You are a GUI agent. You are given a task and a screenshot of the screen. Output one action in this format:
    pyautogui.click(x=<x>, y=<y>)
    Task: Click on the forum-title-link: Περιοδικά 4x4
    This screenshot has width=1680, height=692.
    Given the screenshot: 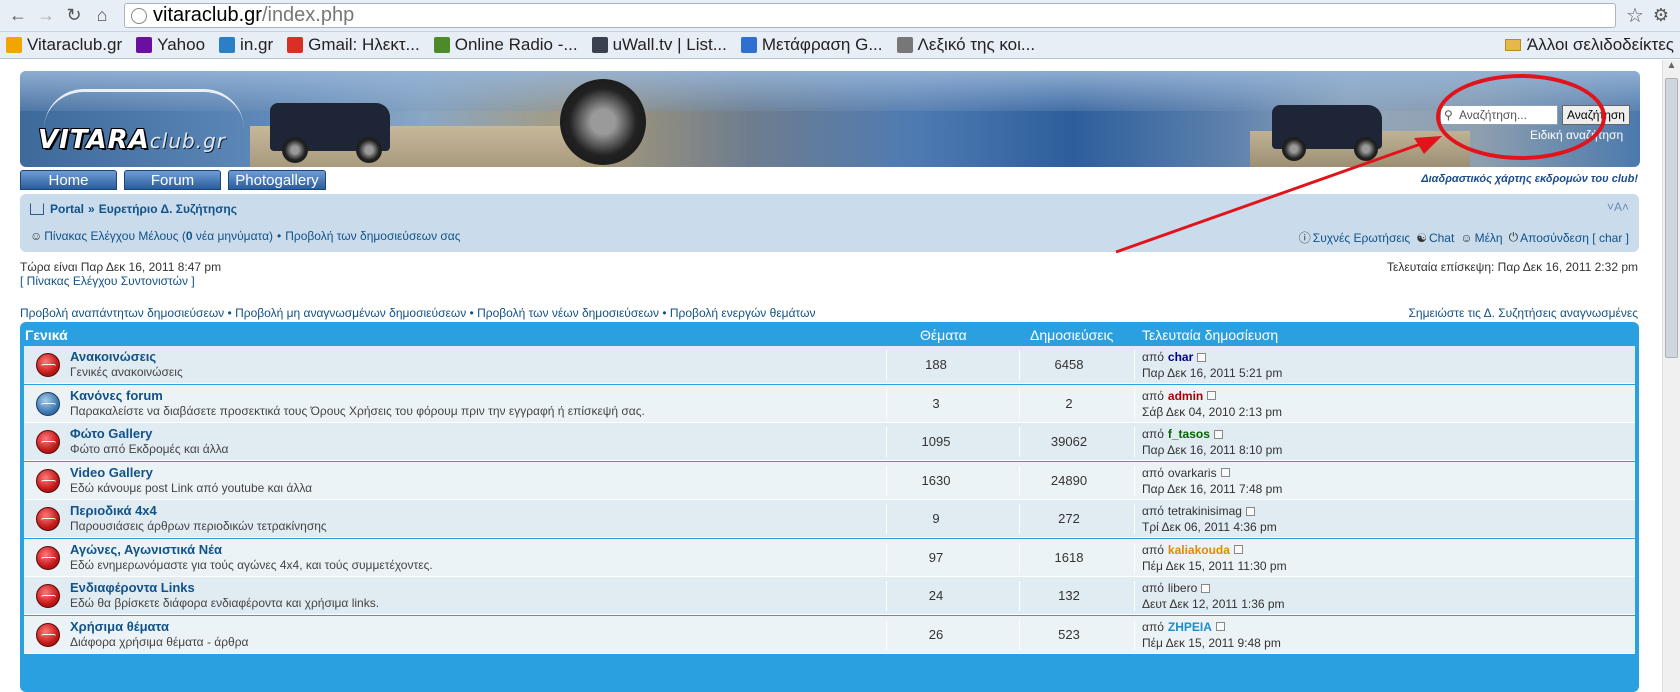 What is the action you would take?
    pyautogui.click(x=113, y=510)
    